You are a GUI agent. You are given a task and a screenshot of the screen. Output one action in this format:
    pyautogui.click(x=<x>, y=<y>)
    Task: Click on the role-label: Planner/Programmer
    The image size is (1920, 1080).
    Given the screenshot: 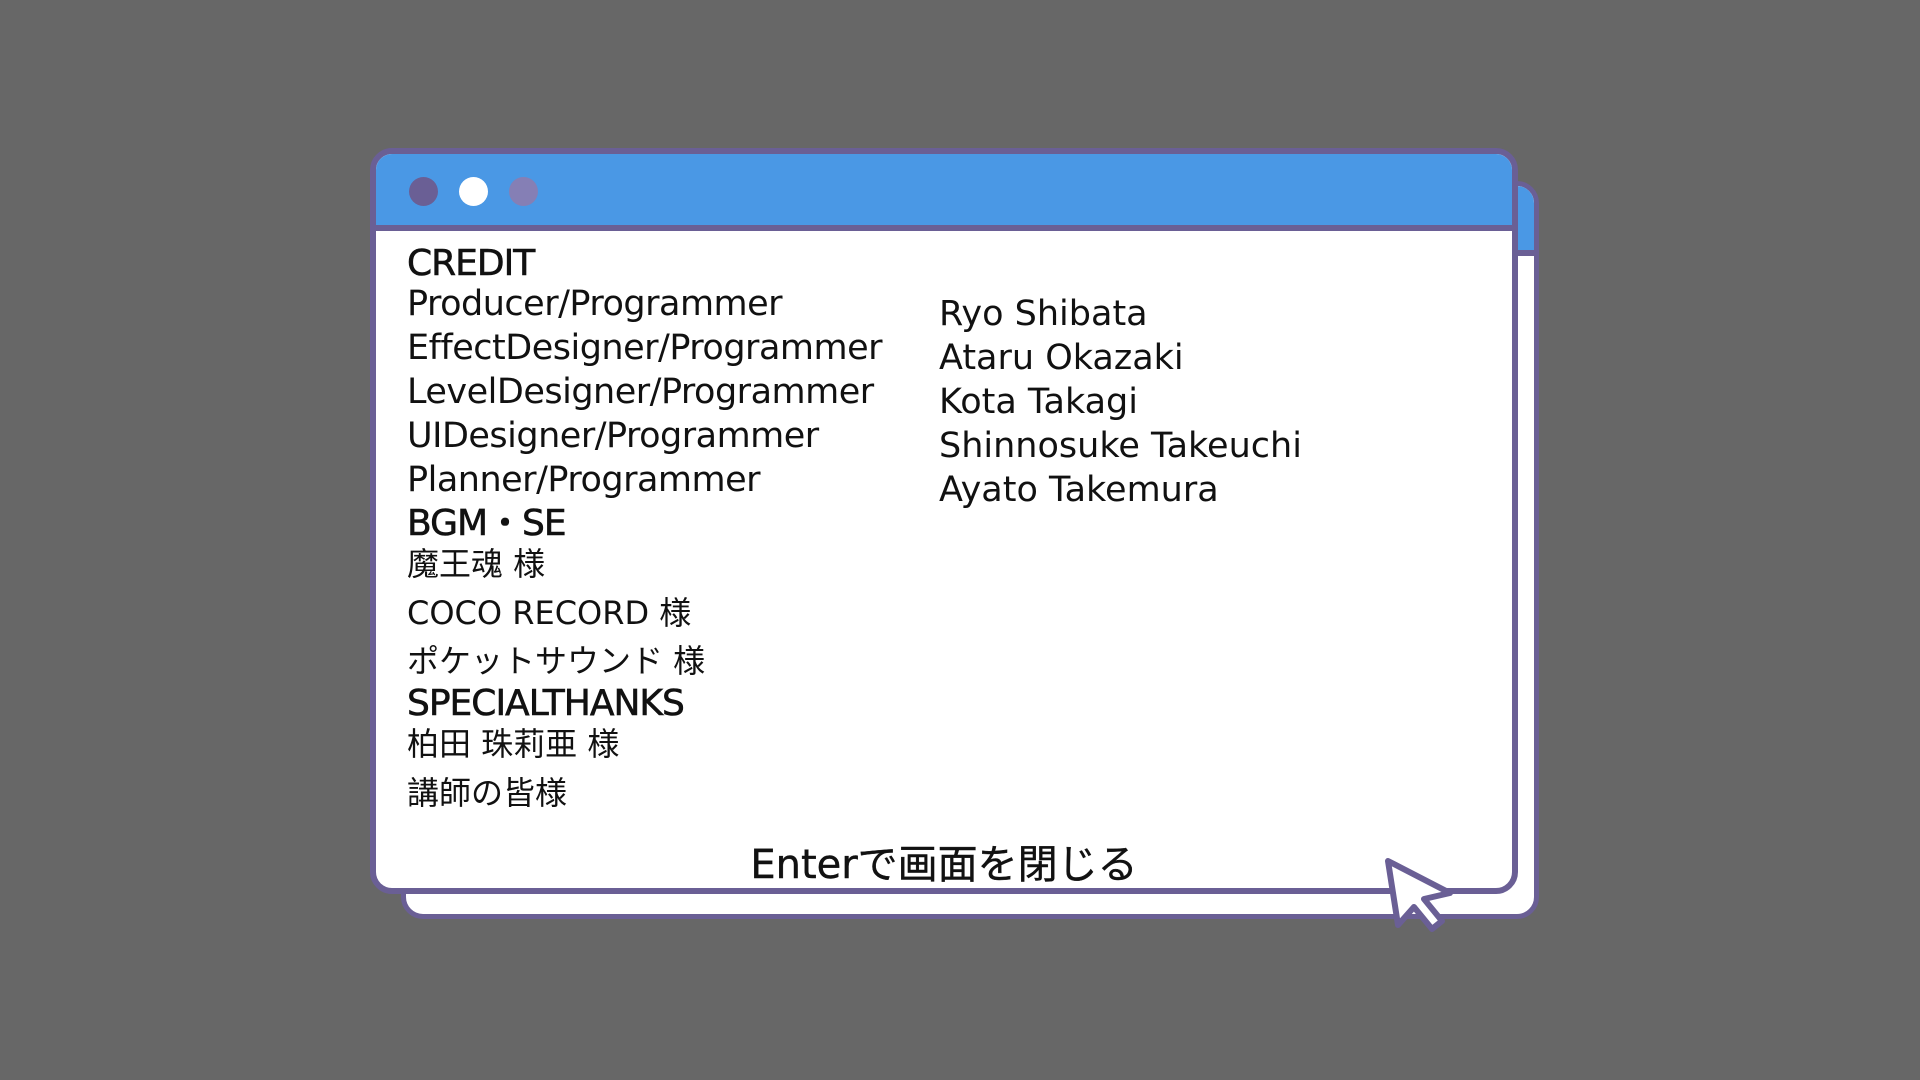 What is the action you would take?
    pyautogui.click(x=584, y=480)
    